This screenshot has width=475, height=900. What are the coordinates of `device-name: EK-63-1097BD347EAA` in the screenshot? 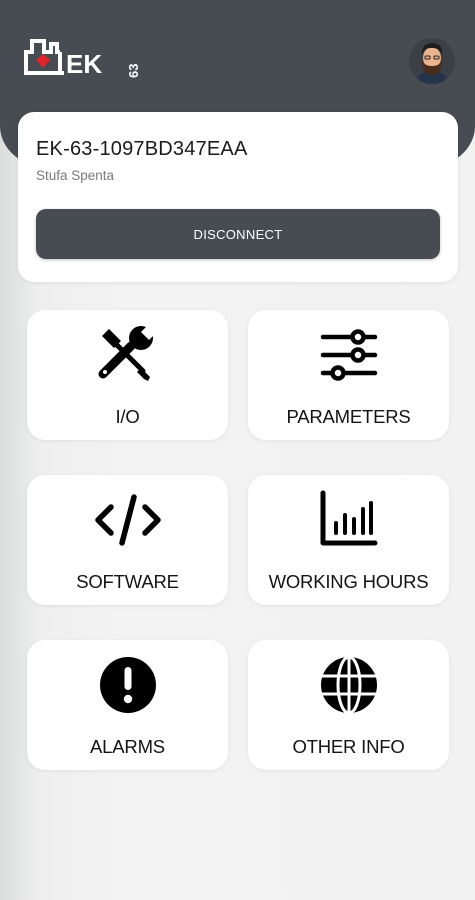 It's located at (142, 149).